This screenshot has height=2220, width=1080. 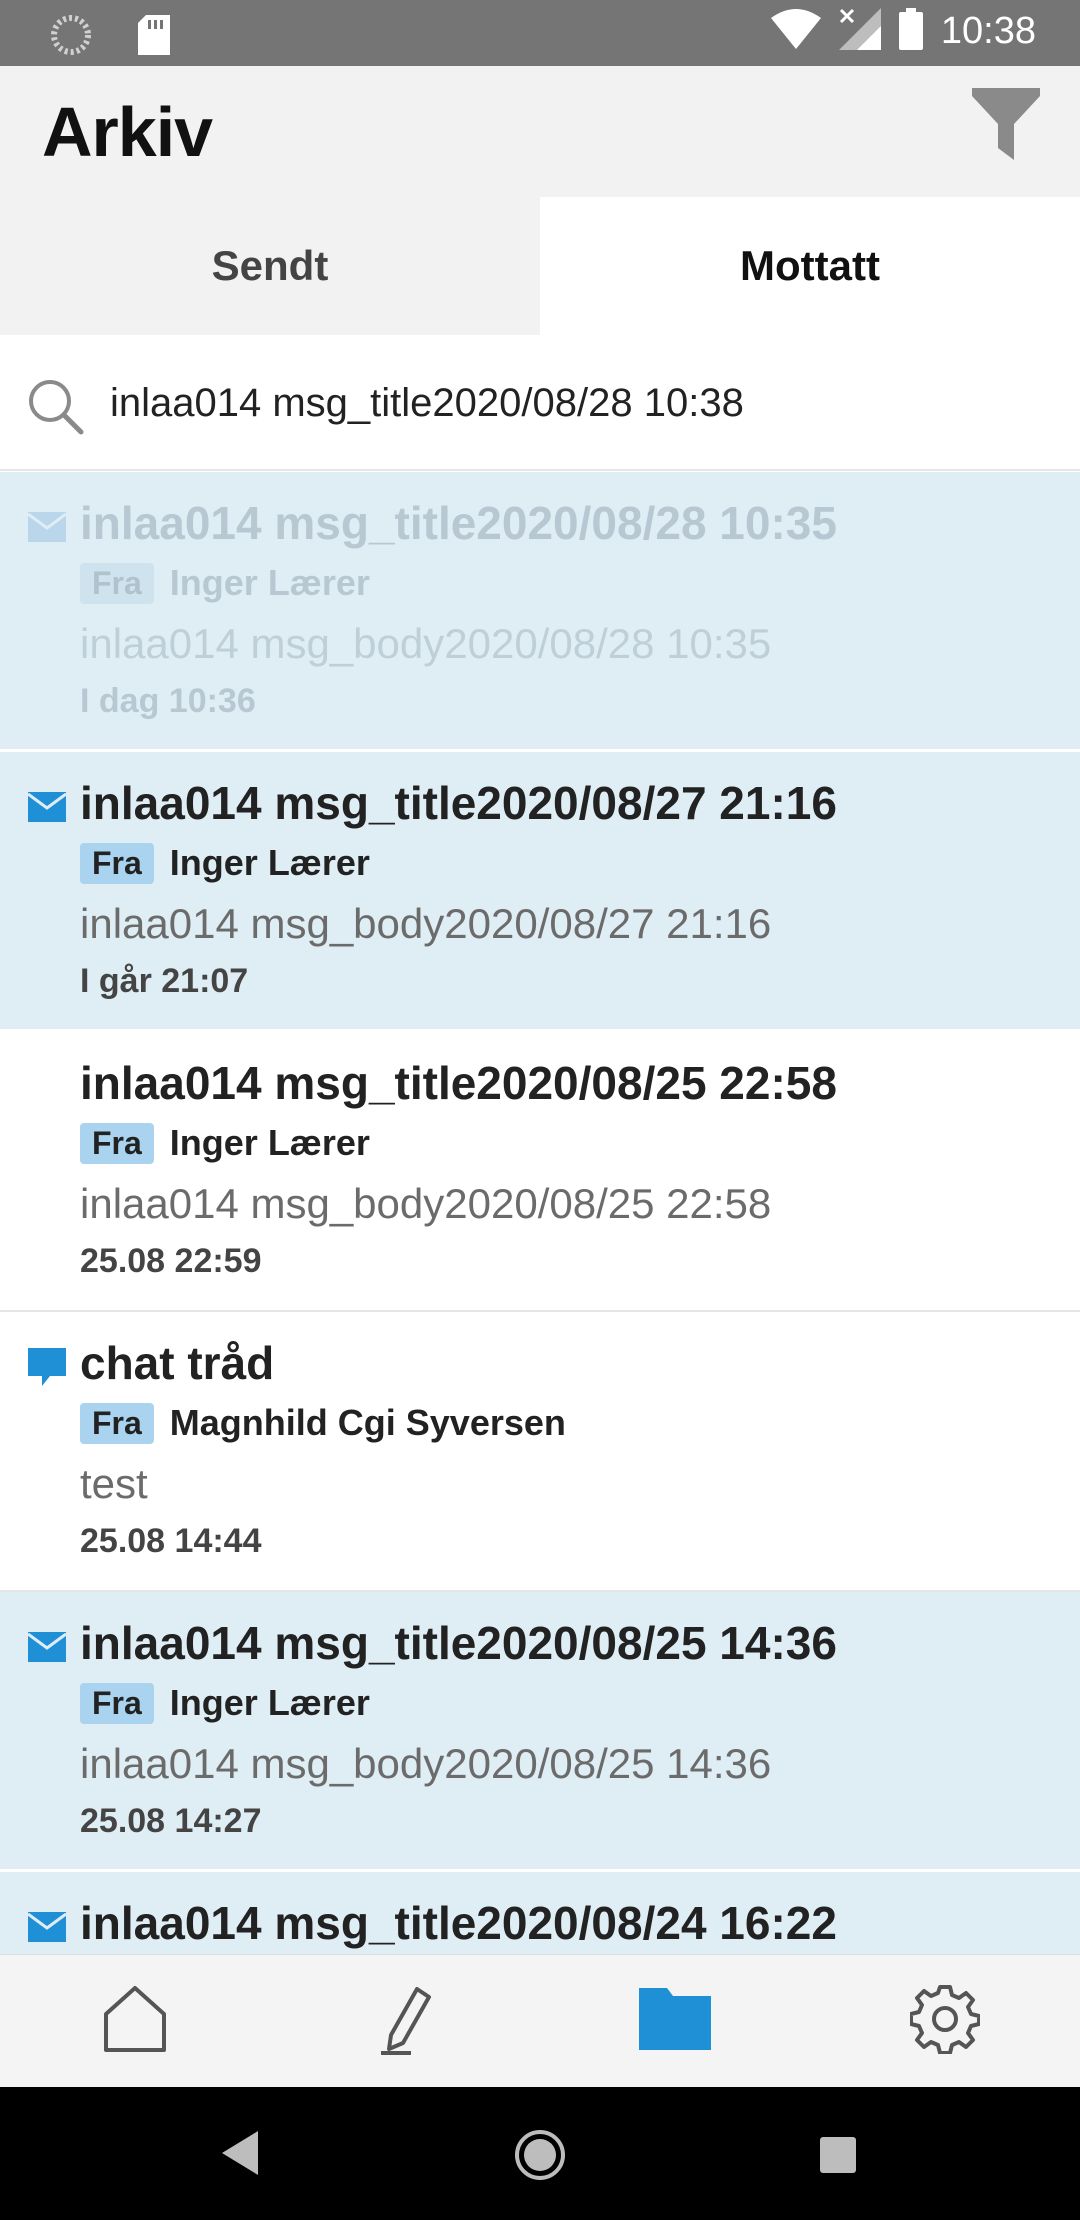 I want to click on wifi-icon, so click(x=795, y=31).